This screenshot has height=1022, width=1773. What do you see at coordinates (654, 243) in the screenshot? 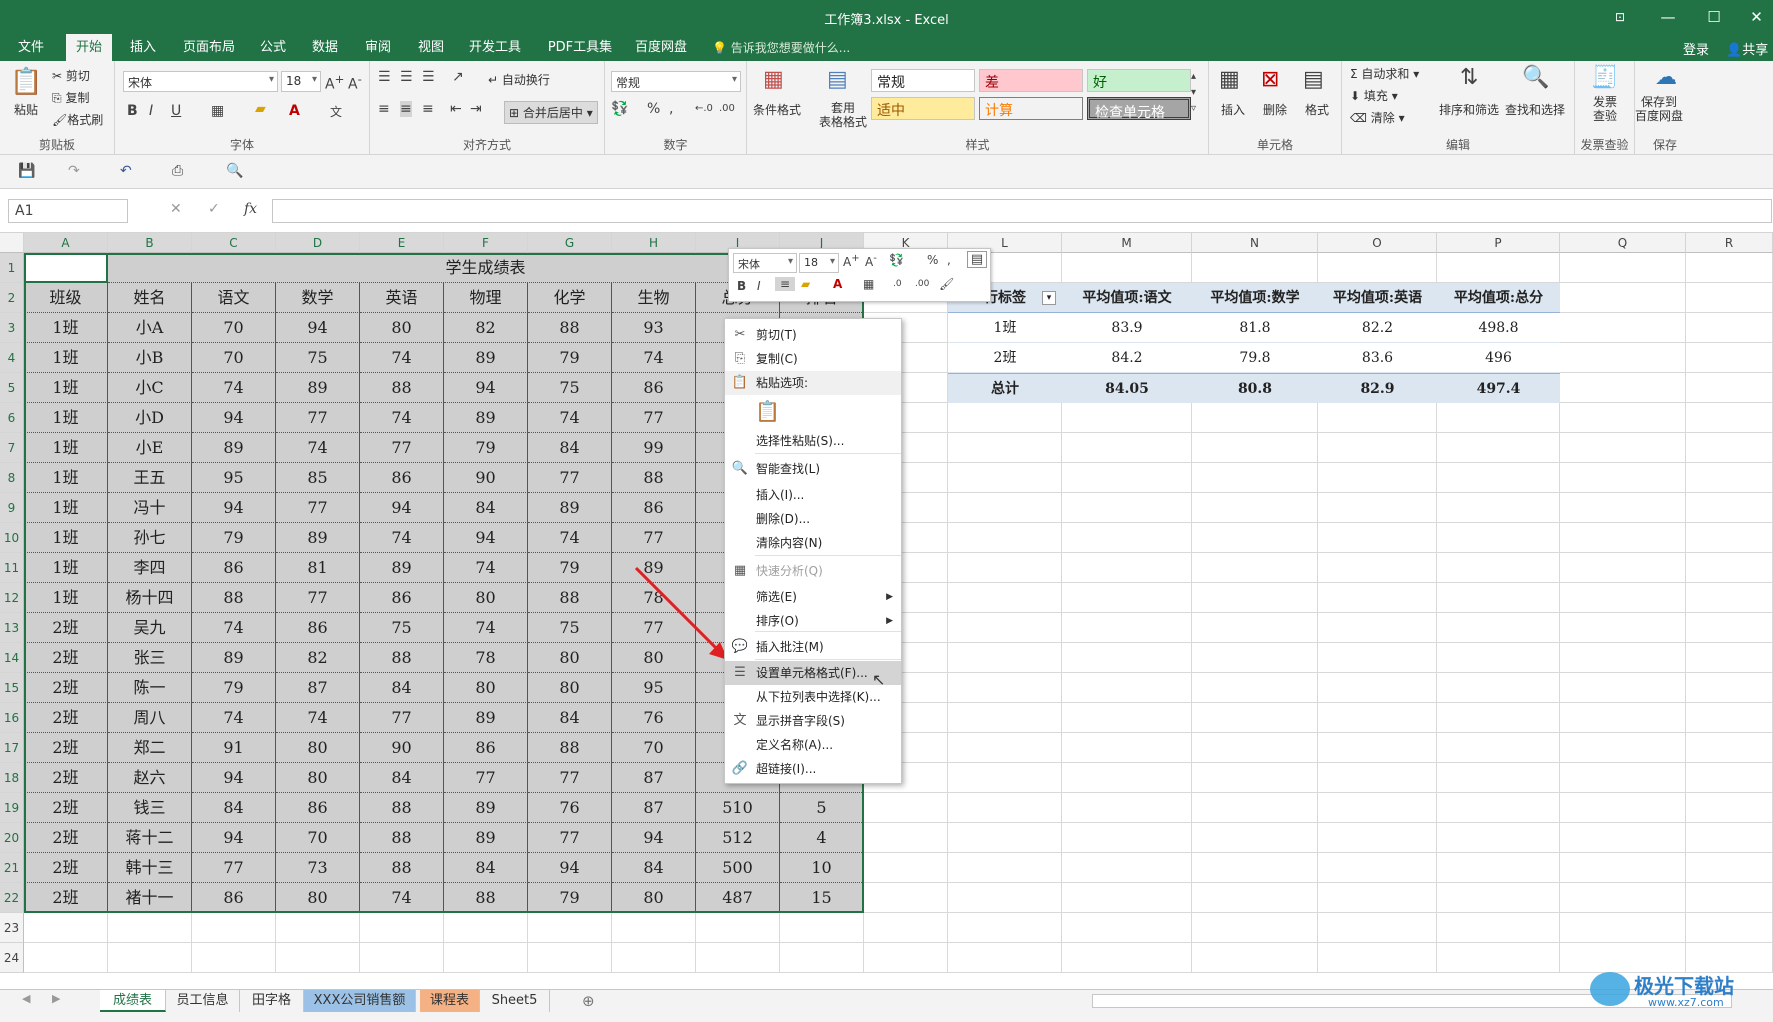
I see `column-header: H` at bounding box center [654, 243].